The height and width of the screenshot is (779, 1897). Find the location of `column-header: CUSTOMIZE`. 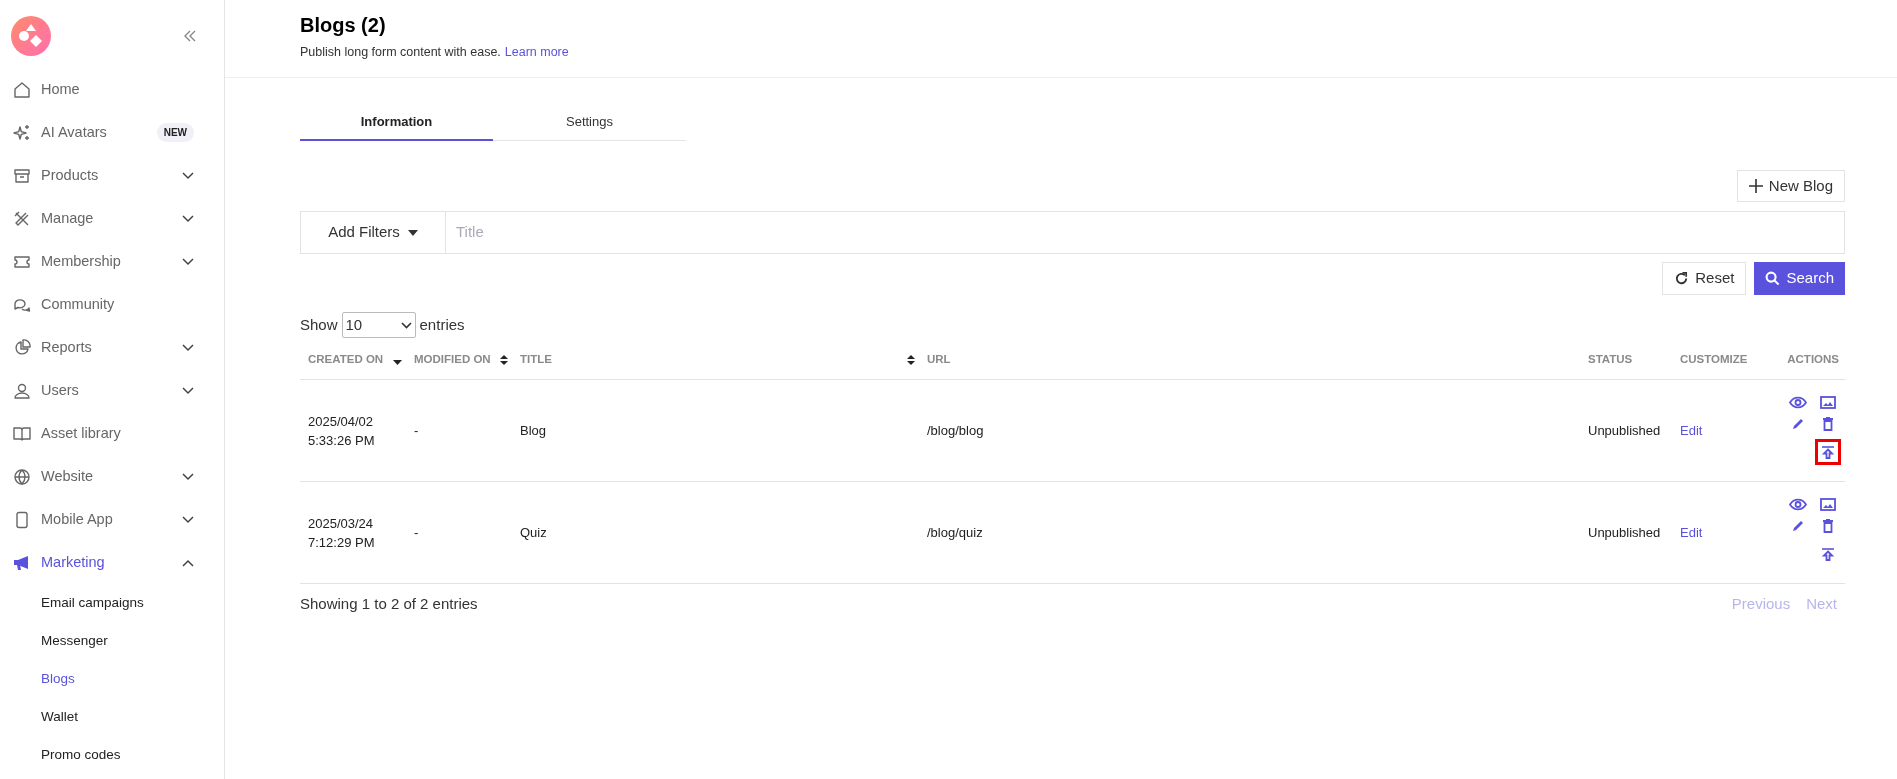

column-header: CUSTOMIZE is located at coordinates (1714, 359).